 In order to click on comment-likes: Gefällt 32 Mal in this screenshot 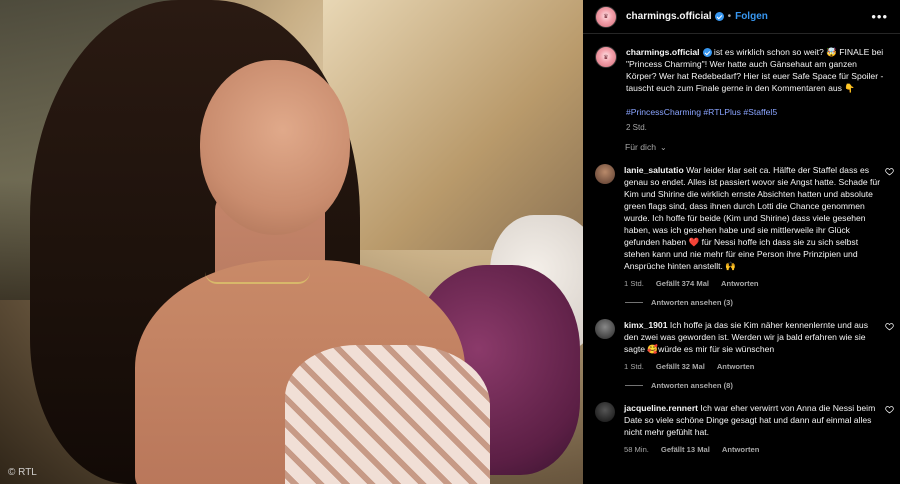, I will do `click(680, 367)`.